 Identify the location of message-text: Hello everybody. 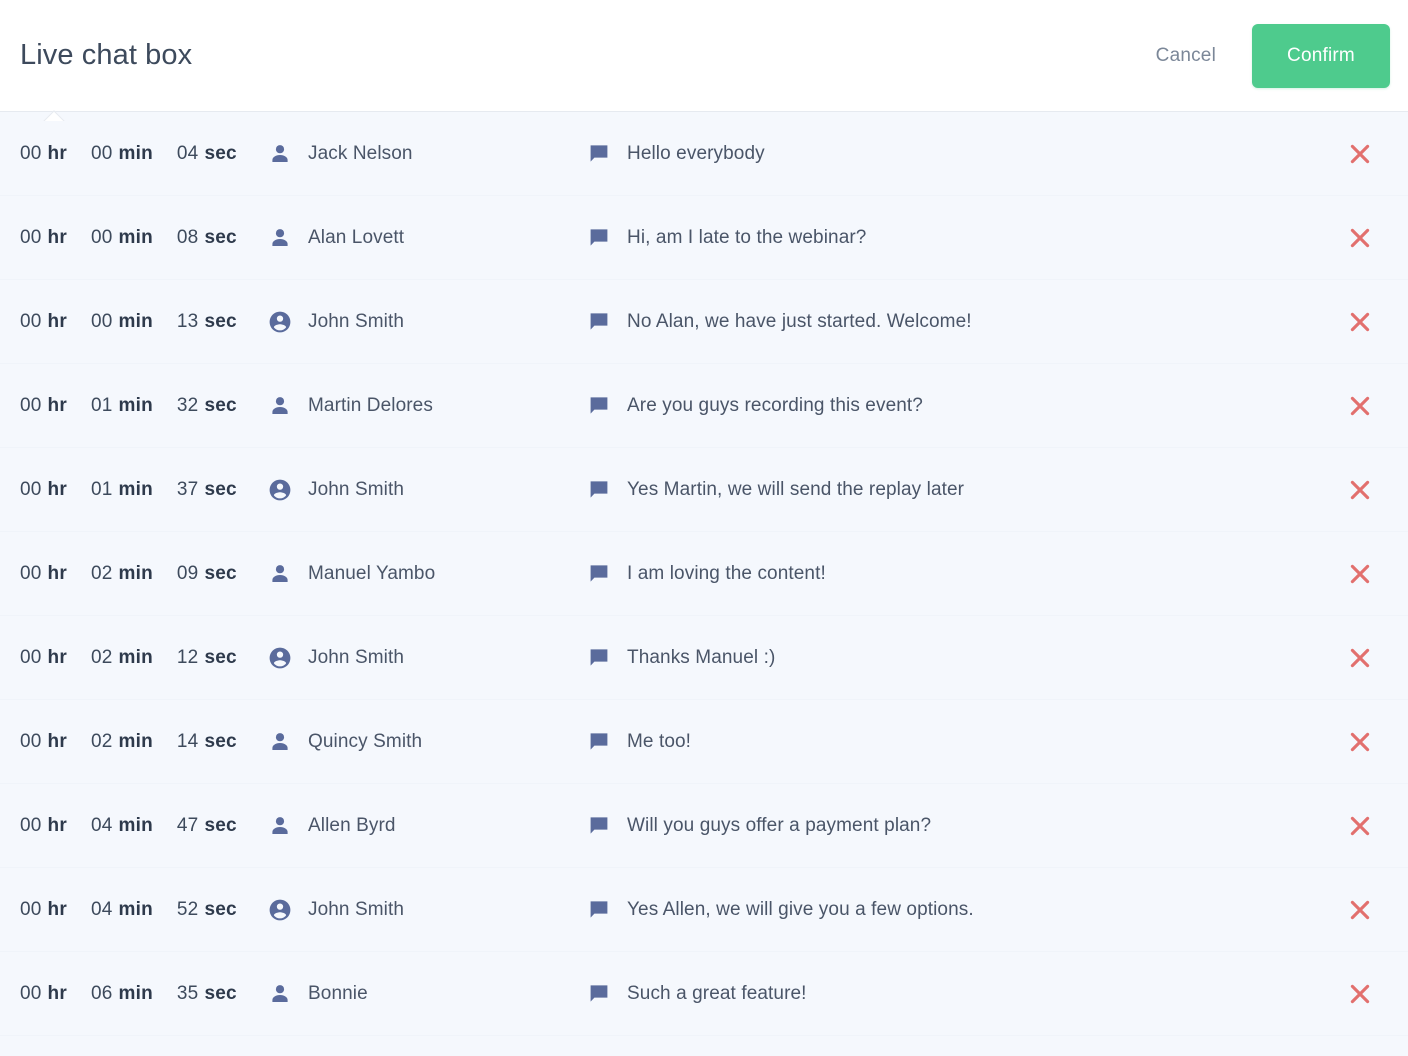
(696, 153).